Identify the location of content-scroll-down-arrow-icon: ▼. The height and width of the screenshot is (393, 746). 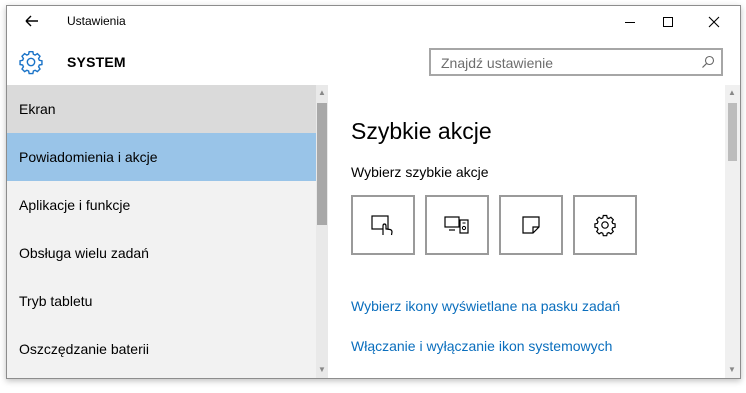
(732, 370).